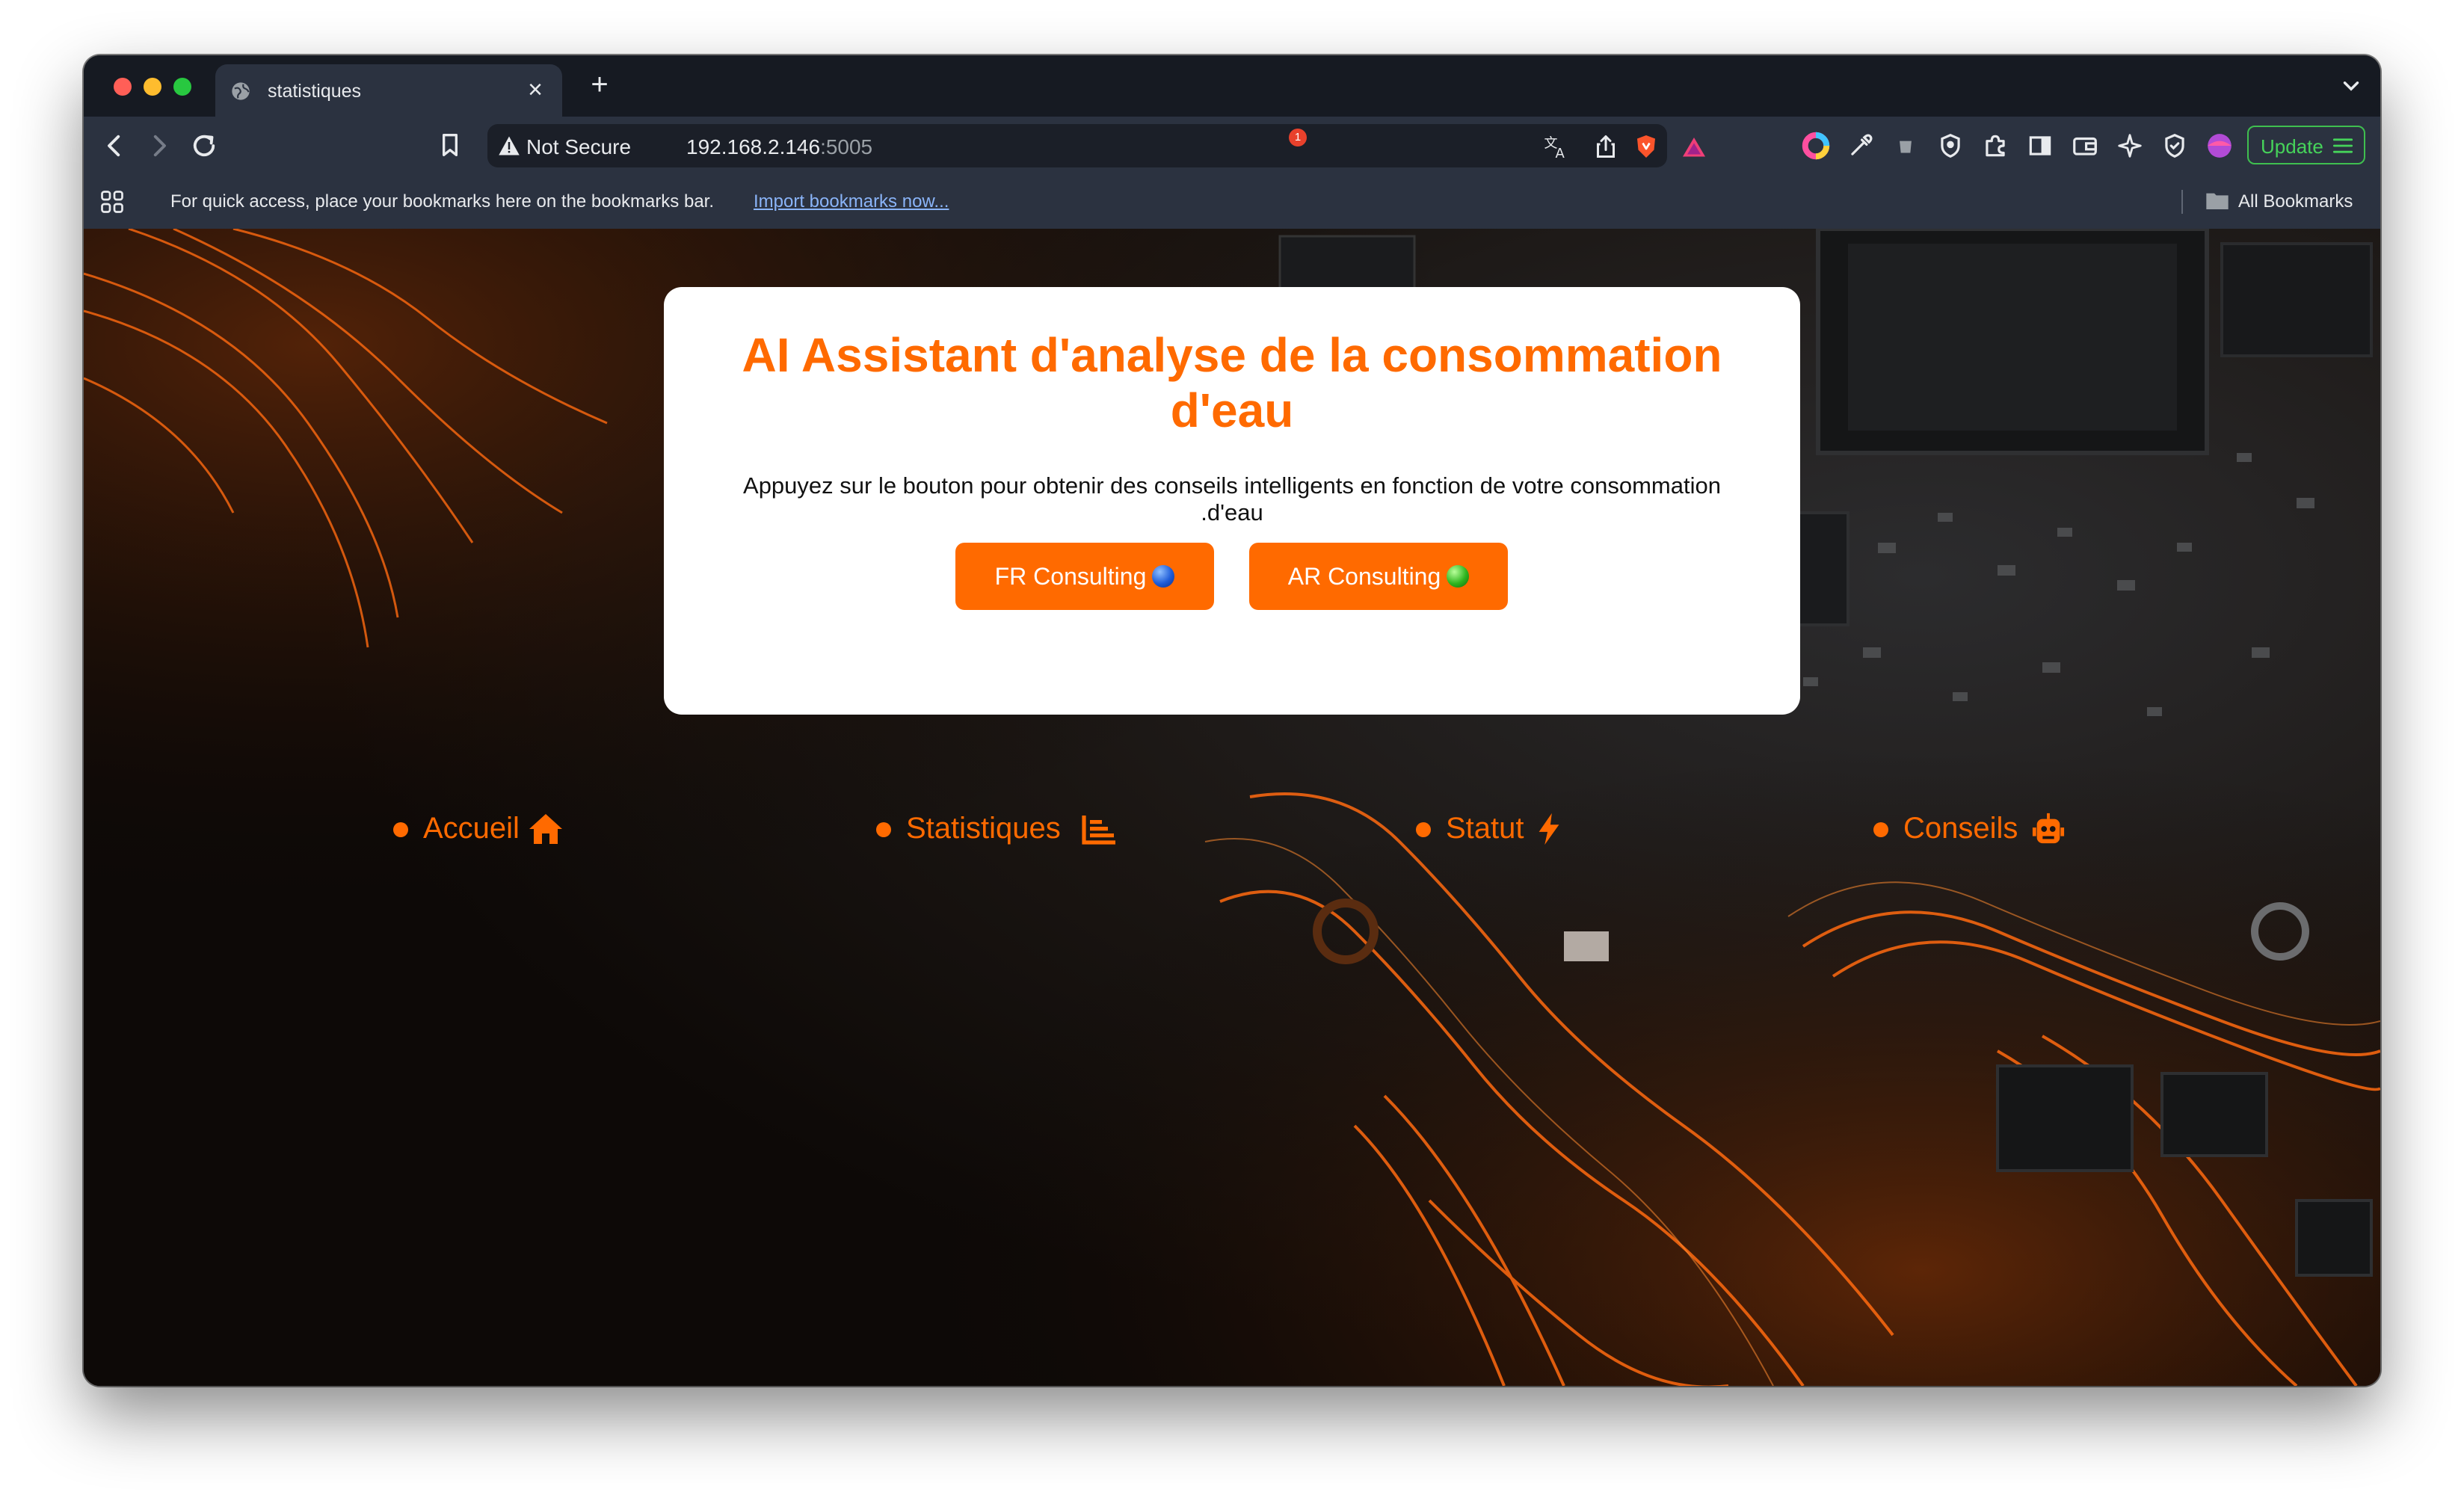  Describe the element at coordinates (1905, 146) in the screenshot. I see `cup-extension-icon` at that location.